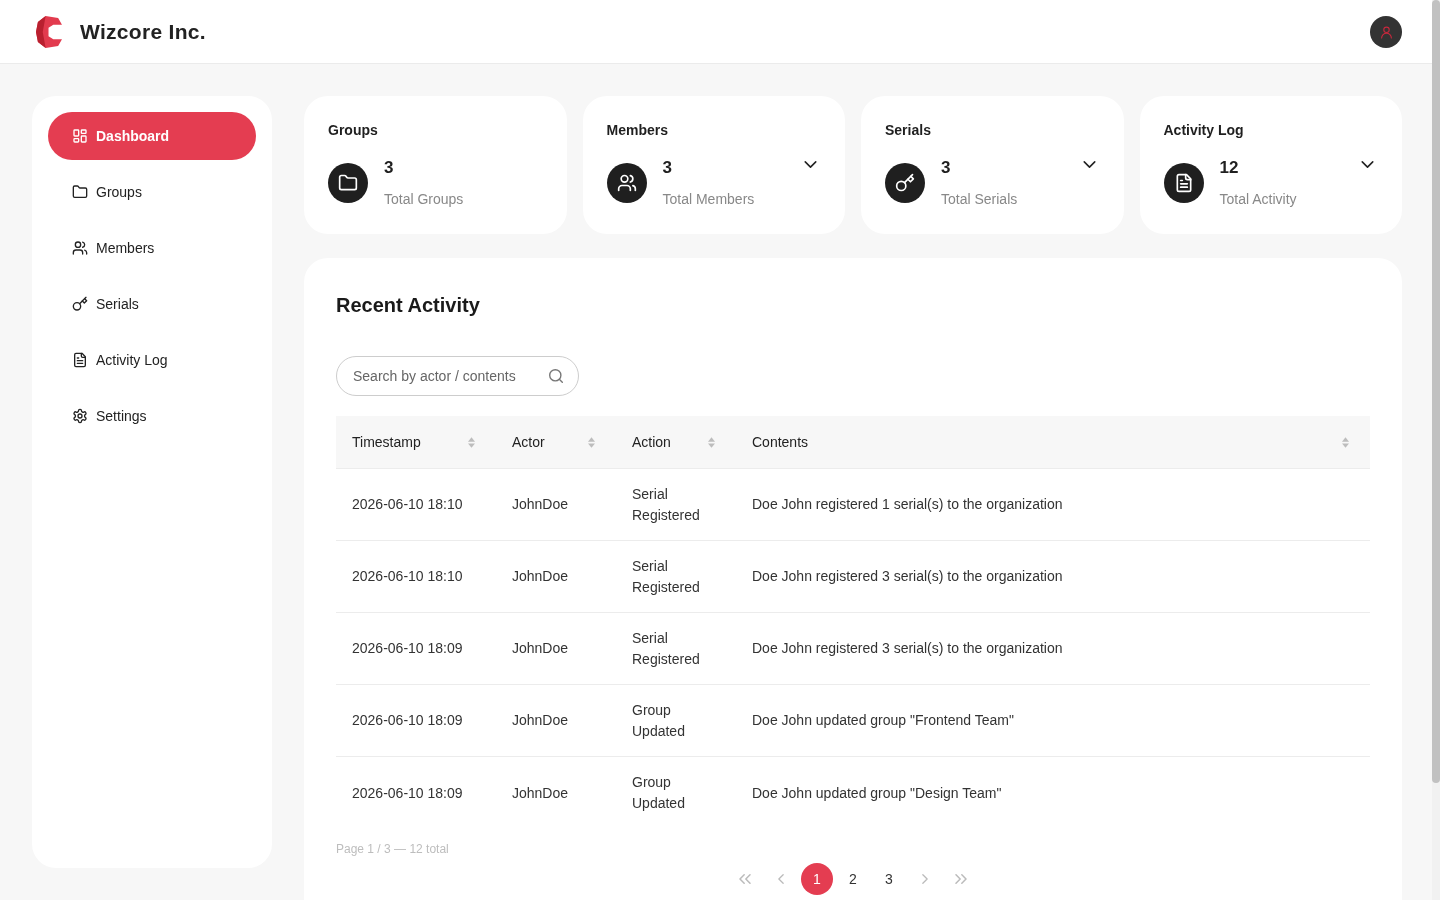  What do you see at coordinates (80, 416) in the screenshot?
I see `settings-icon` at bounding box center [80, 416].